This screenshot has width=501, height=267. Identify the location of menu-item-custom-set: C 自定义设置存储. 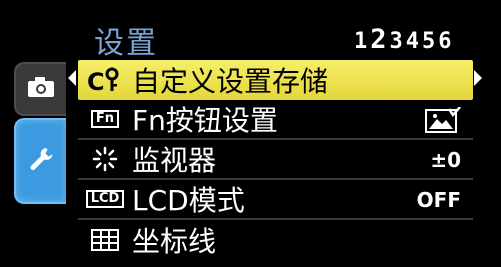
(275, 80).